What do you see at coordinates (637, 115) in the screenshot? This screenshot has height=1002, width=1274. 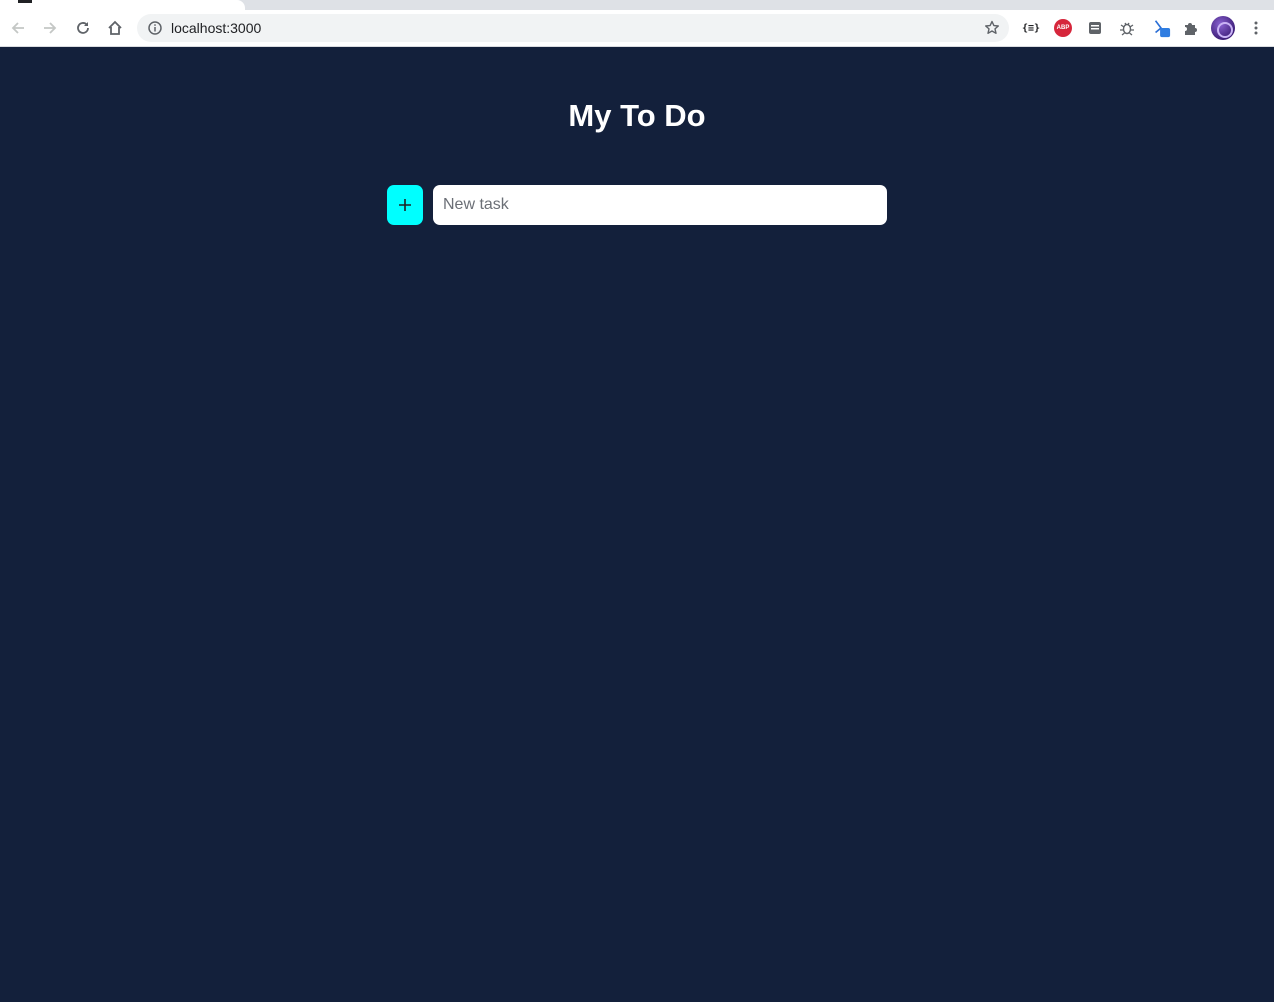 I see `page-title: My To Do` at bounding box center [637, 115].